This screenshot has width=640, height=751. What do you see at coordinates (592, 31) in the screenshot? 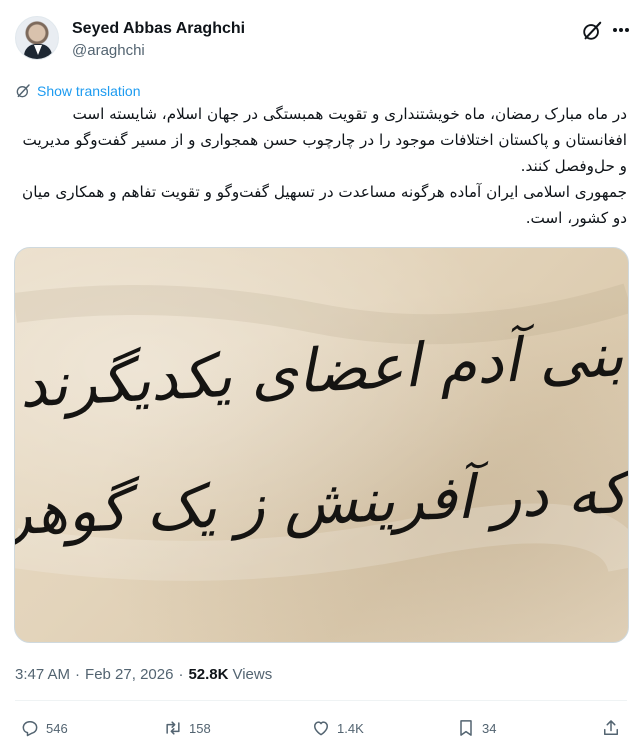
I see `grok-icon` at bounding box center [592, 31].